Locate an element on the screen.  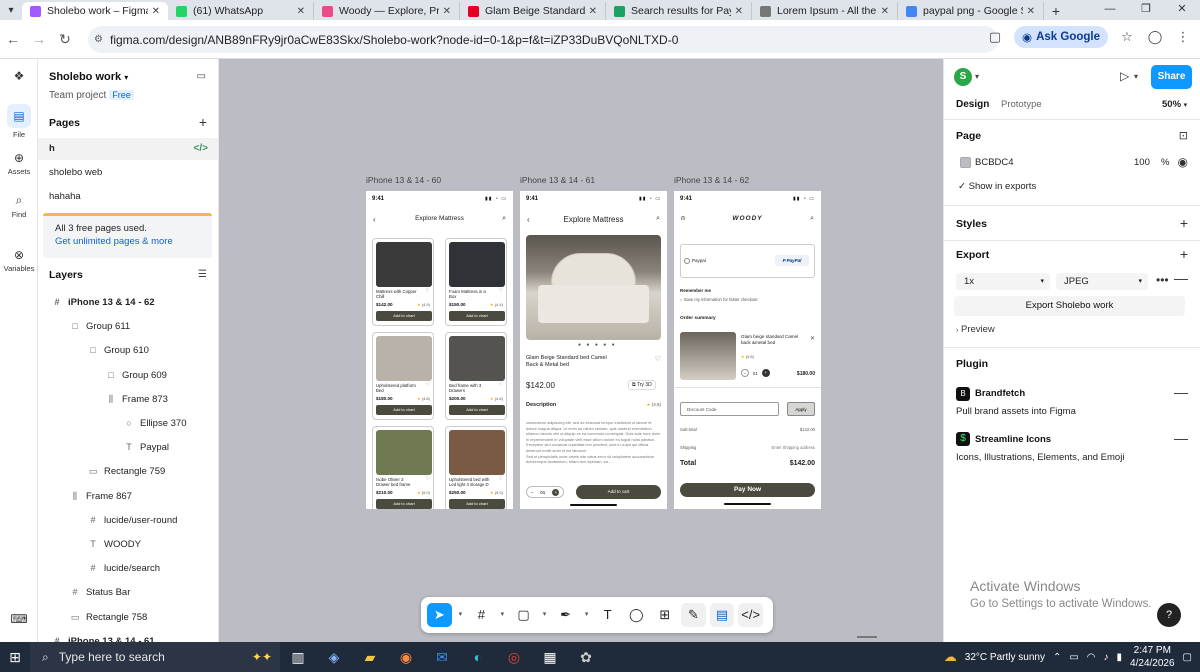
try-3d-button: ⧉ Try 3D is located at coordinates (642, 385).